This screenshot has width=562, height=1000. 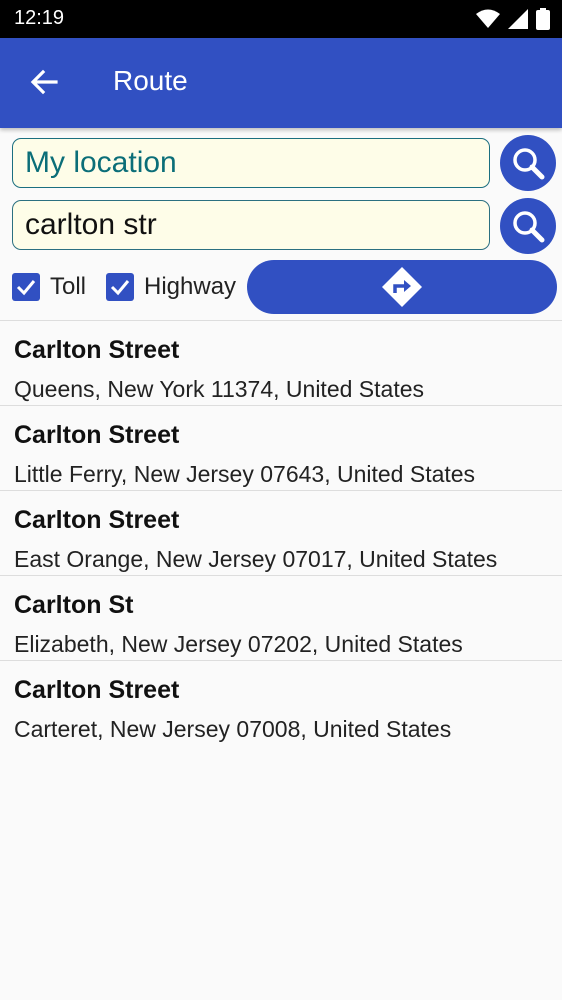 I want to click on page-title: Route, so click(x=150, y=80).